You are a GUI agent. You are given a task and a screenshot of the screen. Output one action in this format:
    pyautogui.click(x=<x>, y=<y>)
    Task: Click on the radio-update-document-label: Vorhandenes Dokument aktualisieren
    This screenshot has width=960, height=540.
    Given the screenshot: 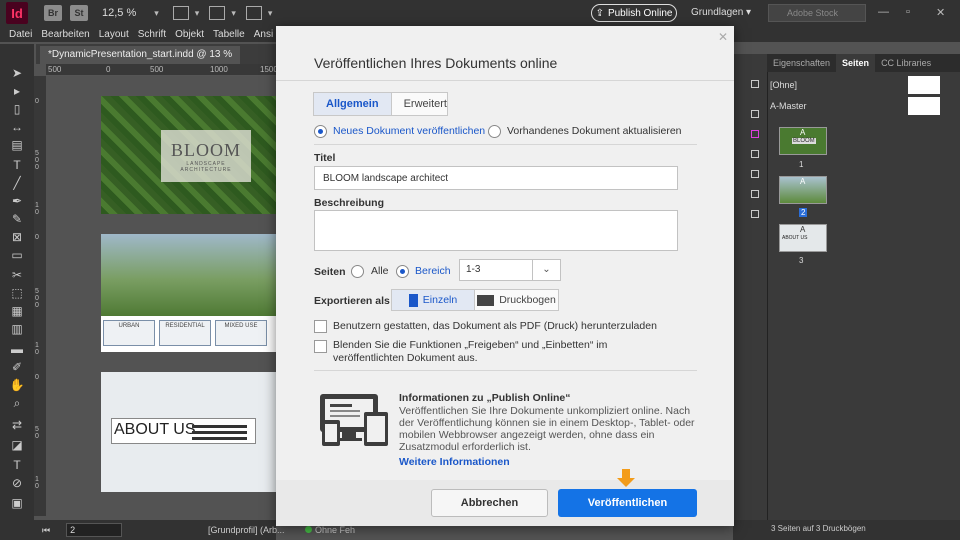 What is the action you would take?
    pyautogui.click(x=594, y=131)
    